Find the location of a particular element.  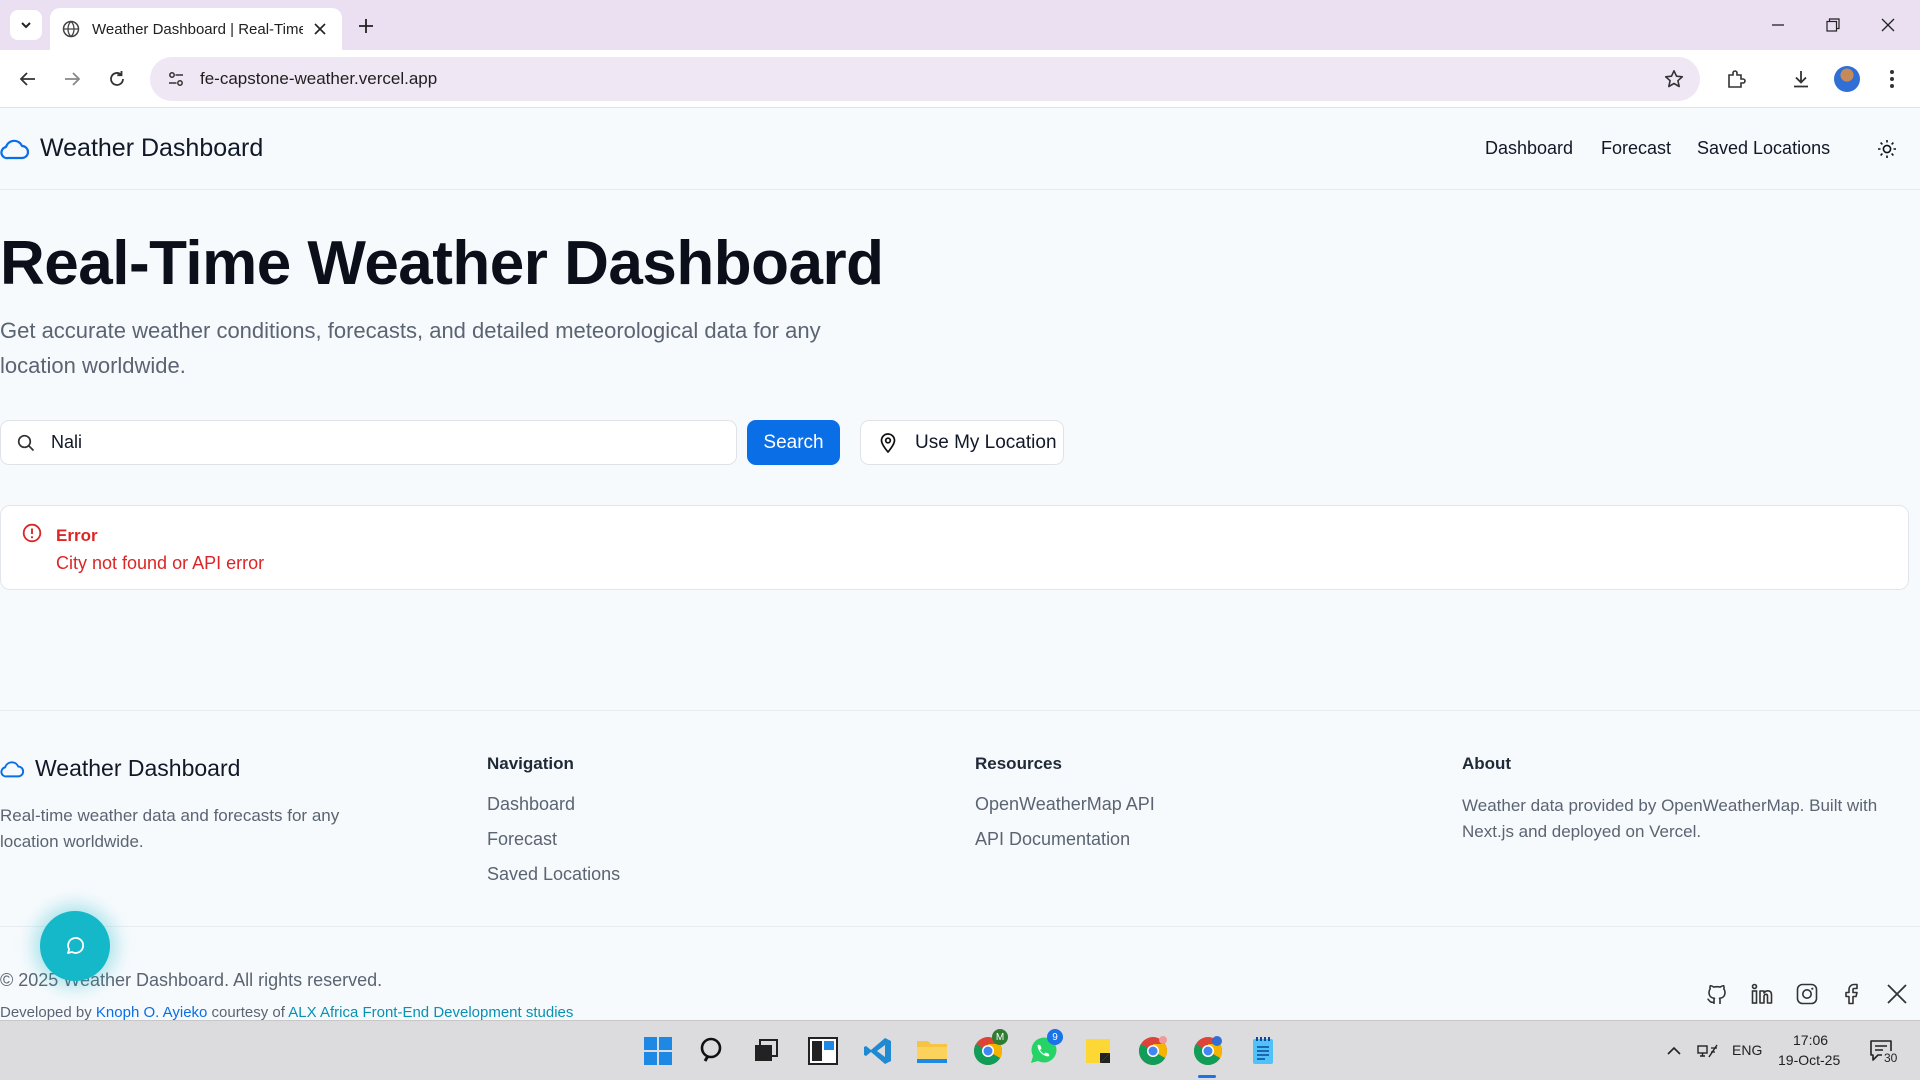

start-button is located at coordinates (658, 1051).